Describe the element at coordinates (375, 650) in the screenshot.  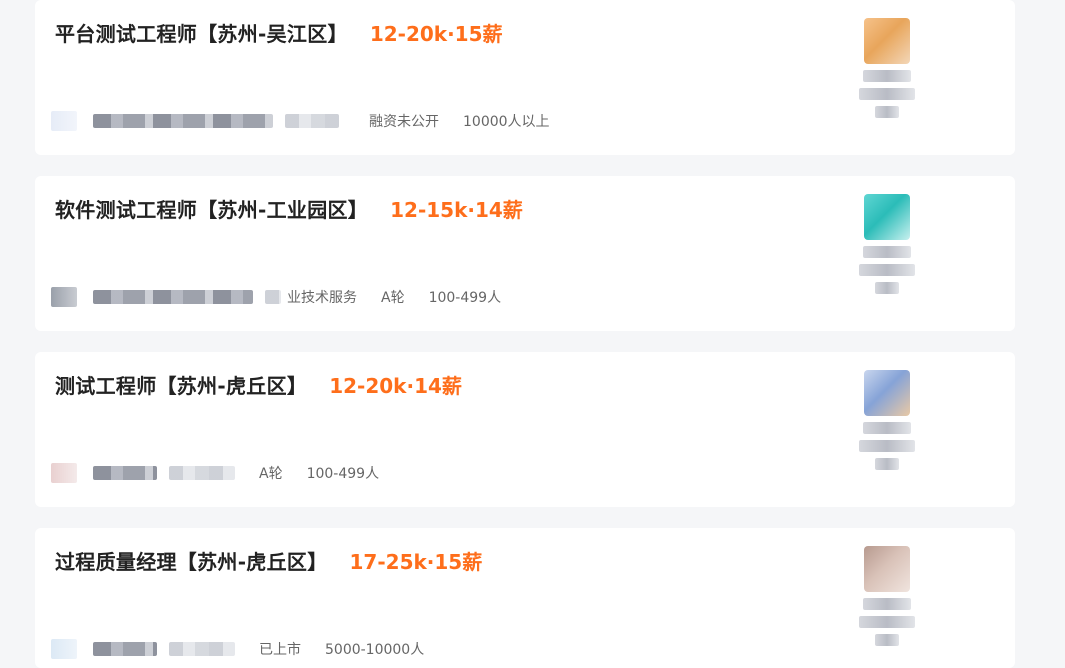
I see `company-size: 5000-10000人` at that location.